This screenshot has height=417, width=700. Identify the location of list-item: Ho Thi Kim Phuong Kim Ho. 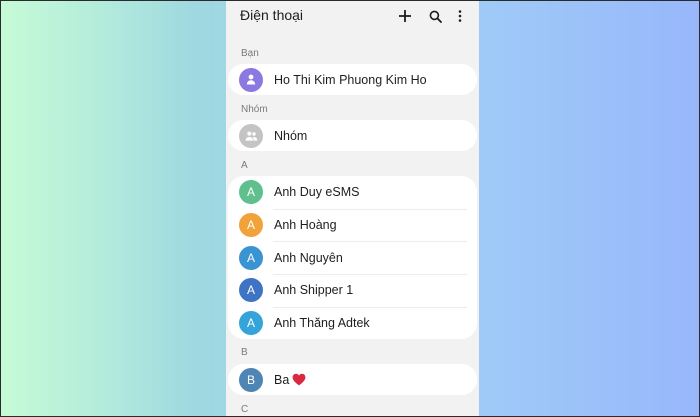
(352, 79).